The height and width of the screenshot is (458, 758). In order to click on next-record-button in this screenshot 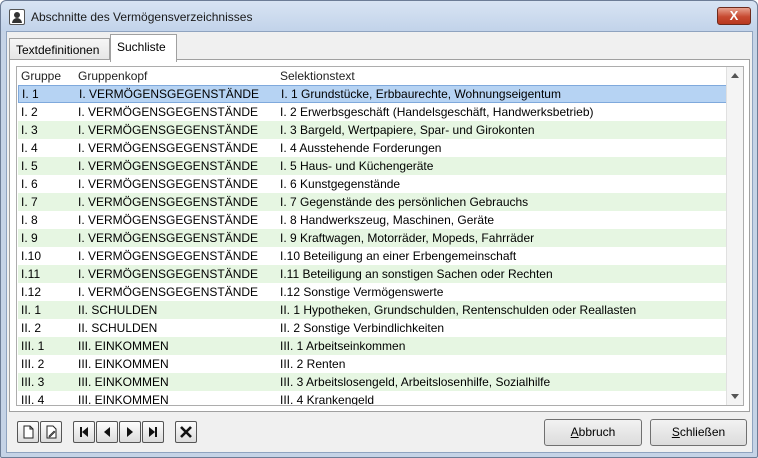, I will do `click(130, 432)`.